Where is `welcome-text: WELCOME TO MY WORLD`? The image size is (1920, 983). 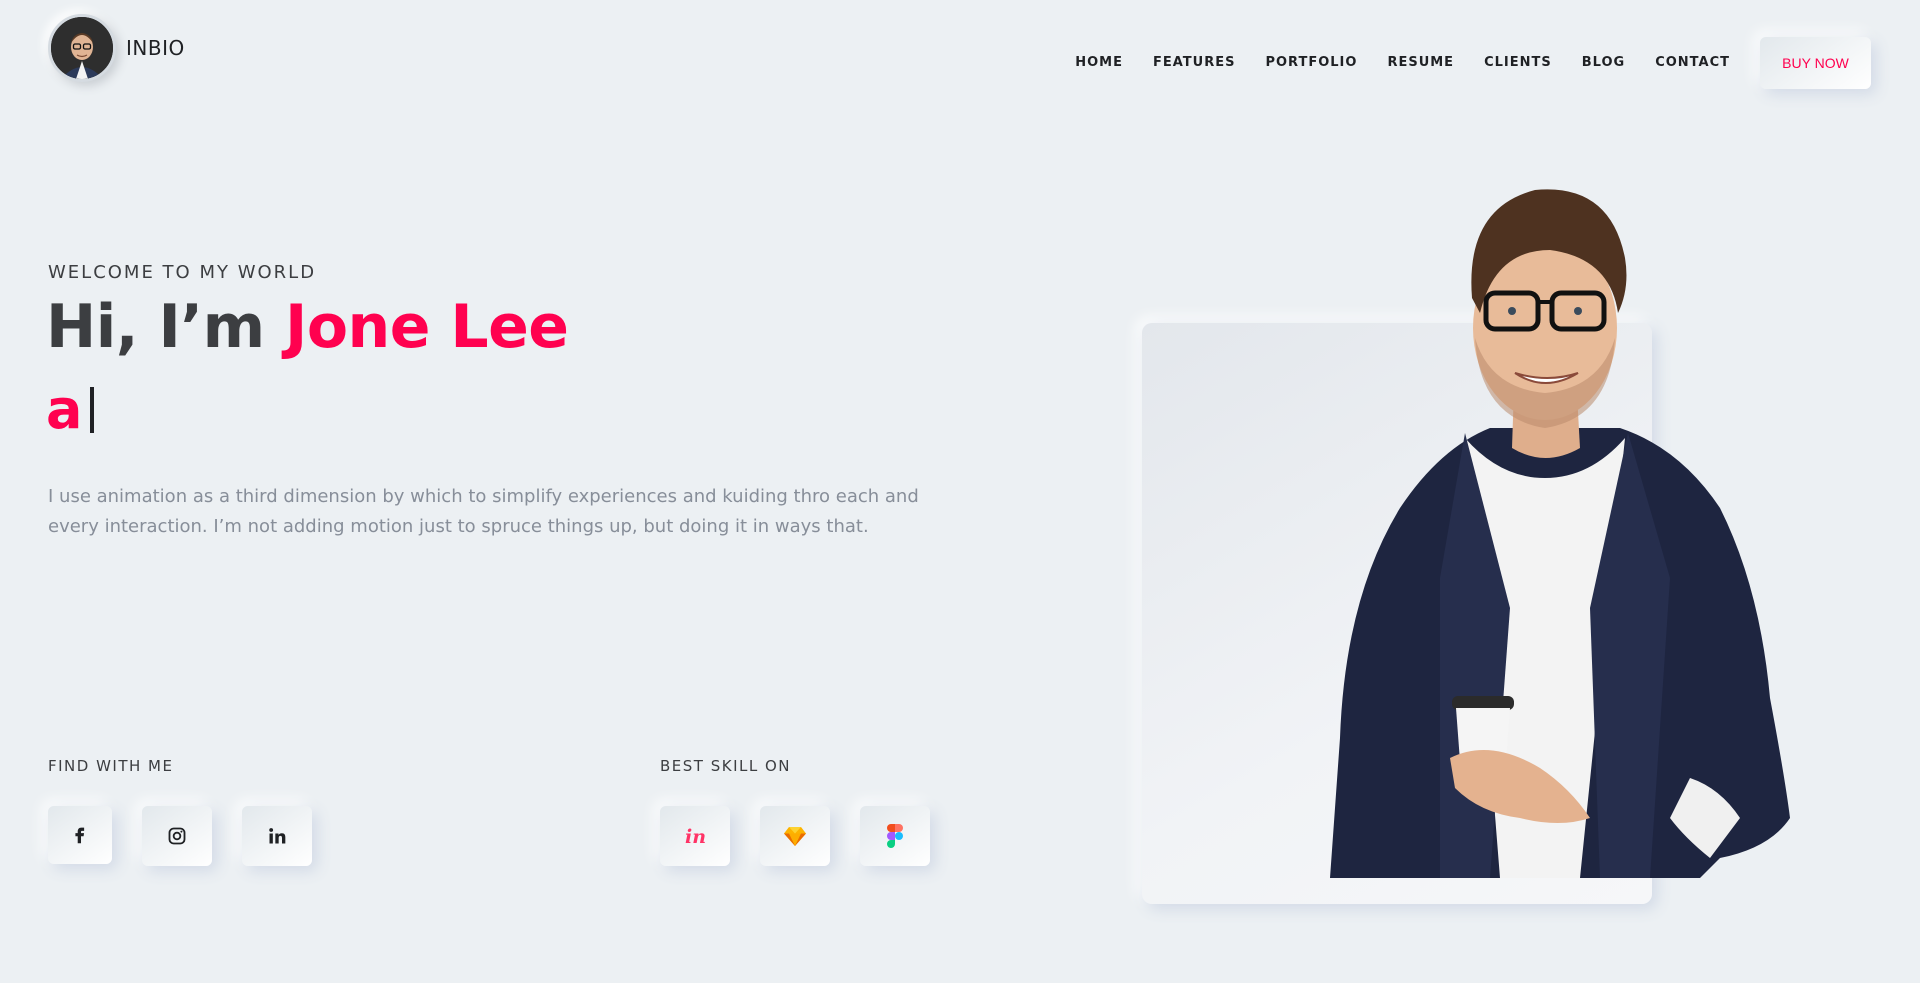 welcome-text: WELCOME TO MY WORLD is located at coordinates (182, 272).